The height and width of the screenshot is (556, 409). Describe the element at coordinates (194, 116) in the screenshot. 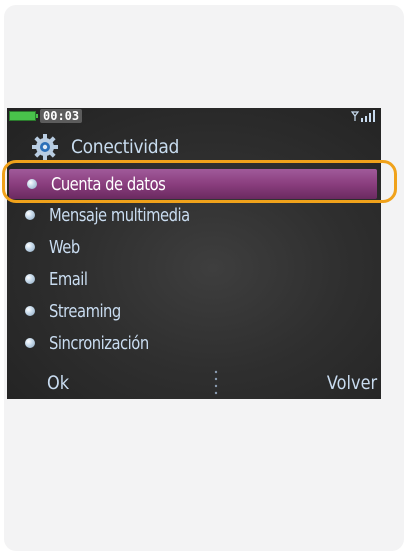

I see `status-bar: 00:03` at that location.